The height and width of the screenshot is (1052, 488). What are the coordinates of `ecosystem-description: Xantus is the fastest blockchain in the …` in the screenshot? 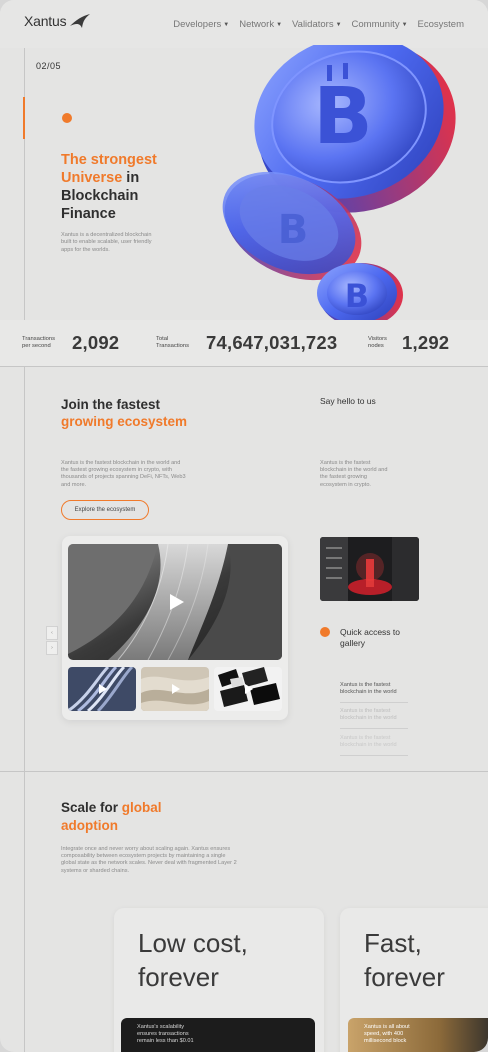 It's located at (123, 474).